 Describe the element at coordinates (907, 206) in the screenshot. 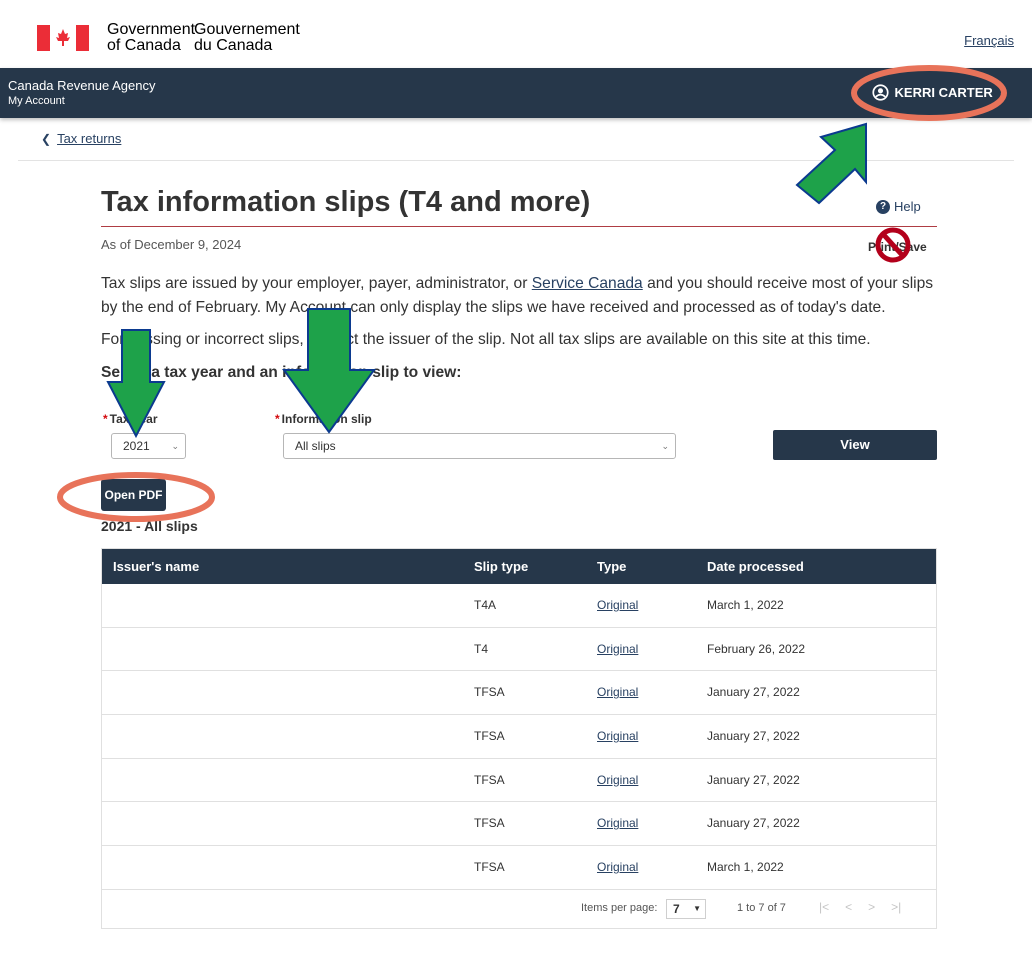

I see `help-label: Help` at that location.